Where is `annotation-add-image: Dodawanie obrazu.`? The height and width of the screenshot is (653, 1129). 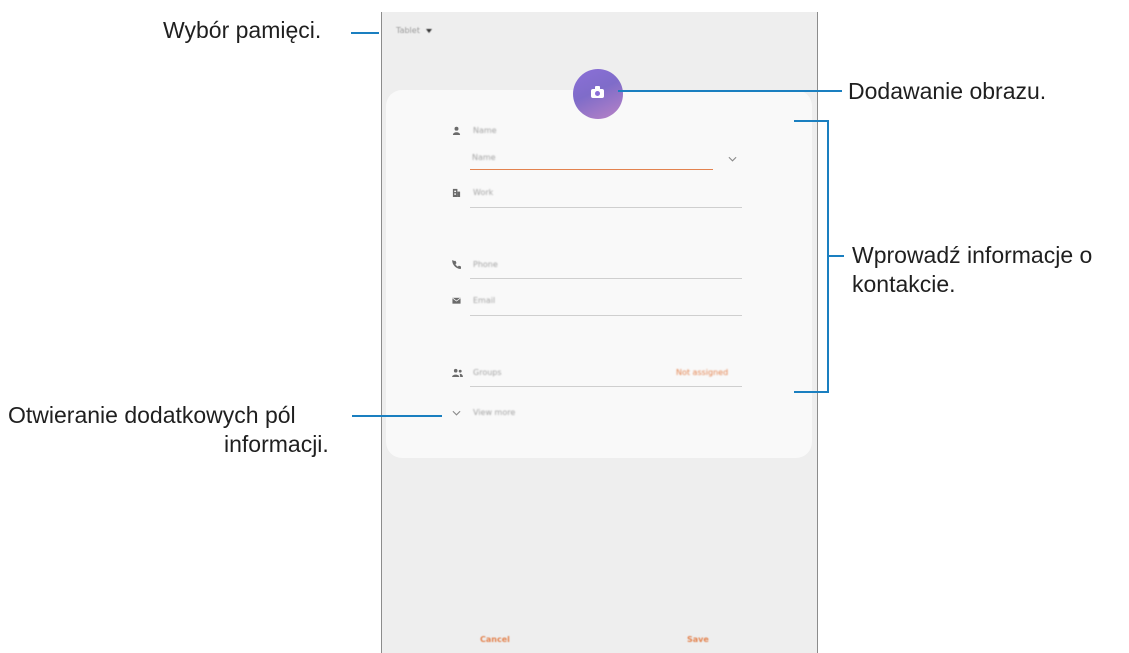
annotation-add-image: Dodawanie obrazu. is located at coordinates (947, 91).